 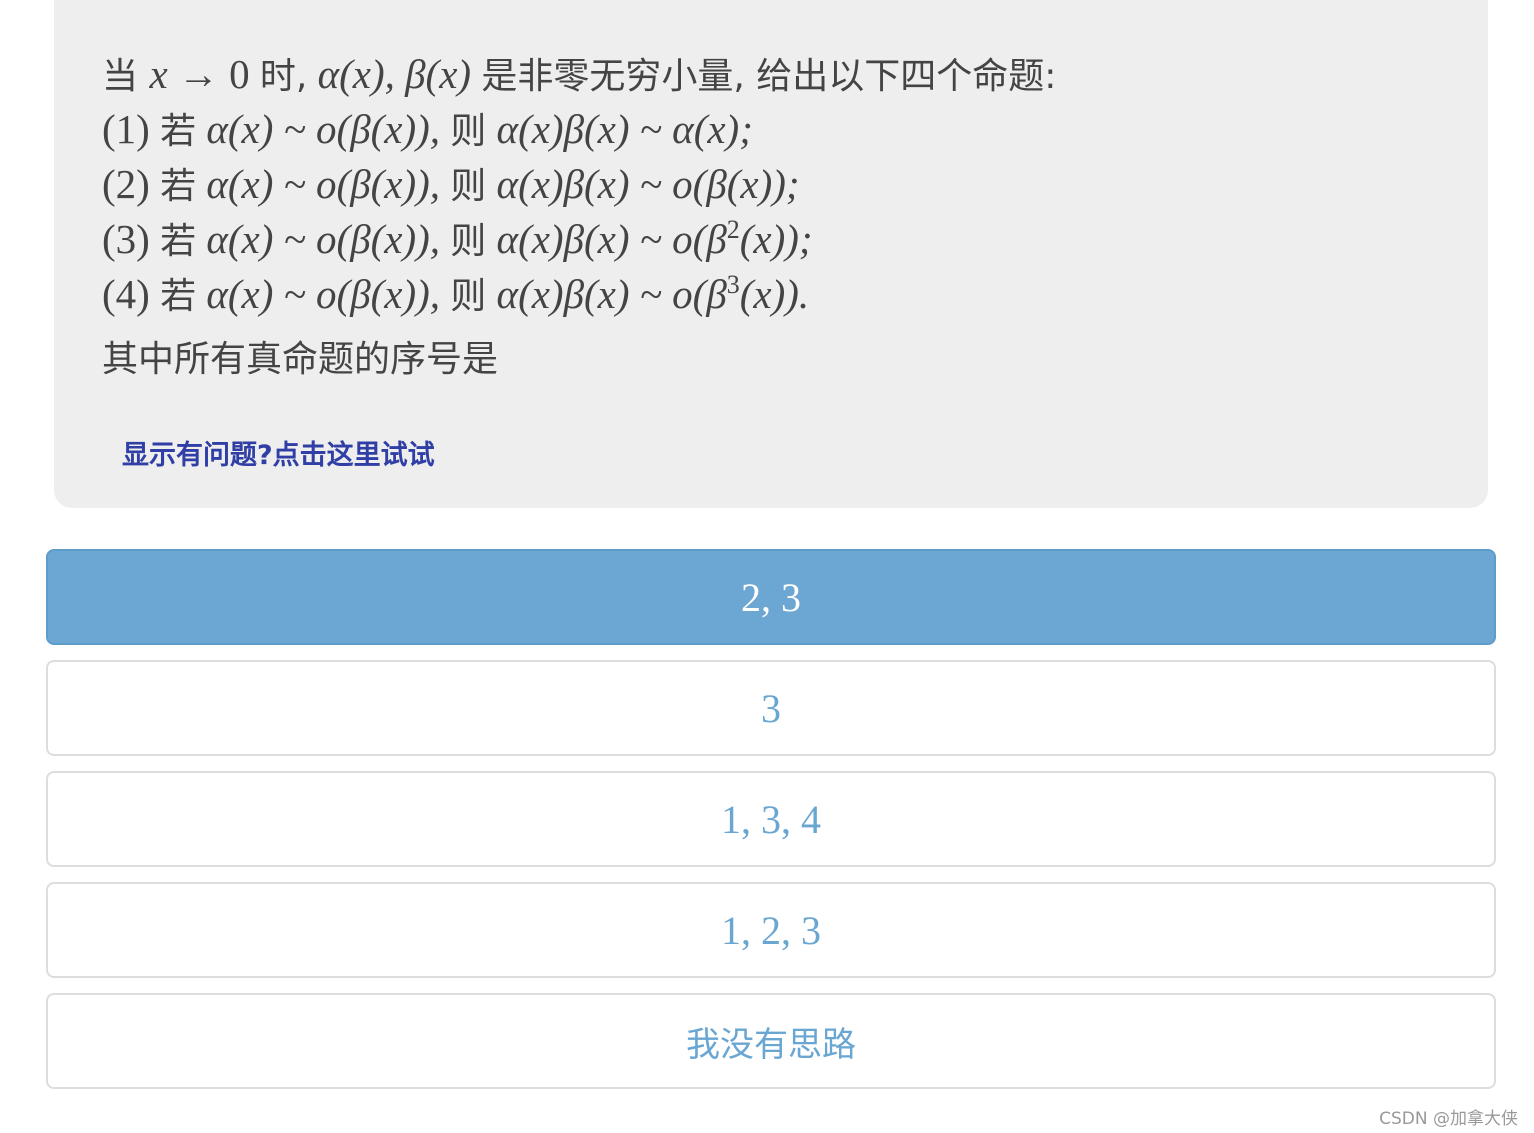 What do you see at coordinates (300, 359) in the screenshot?
I see `question-prompt: 其中所有真命题的序号是` at bounding box center [300, 359].